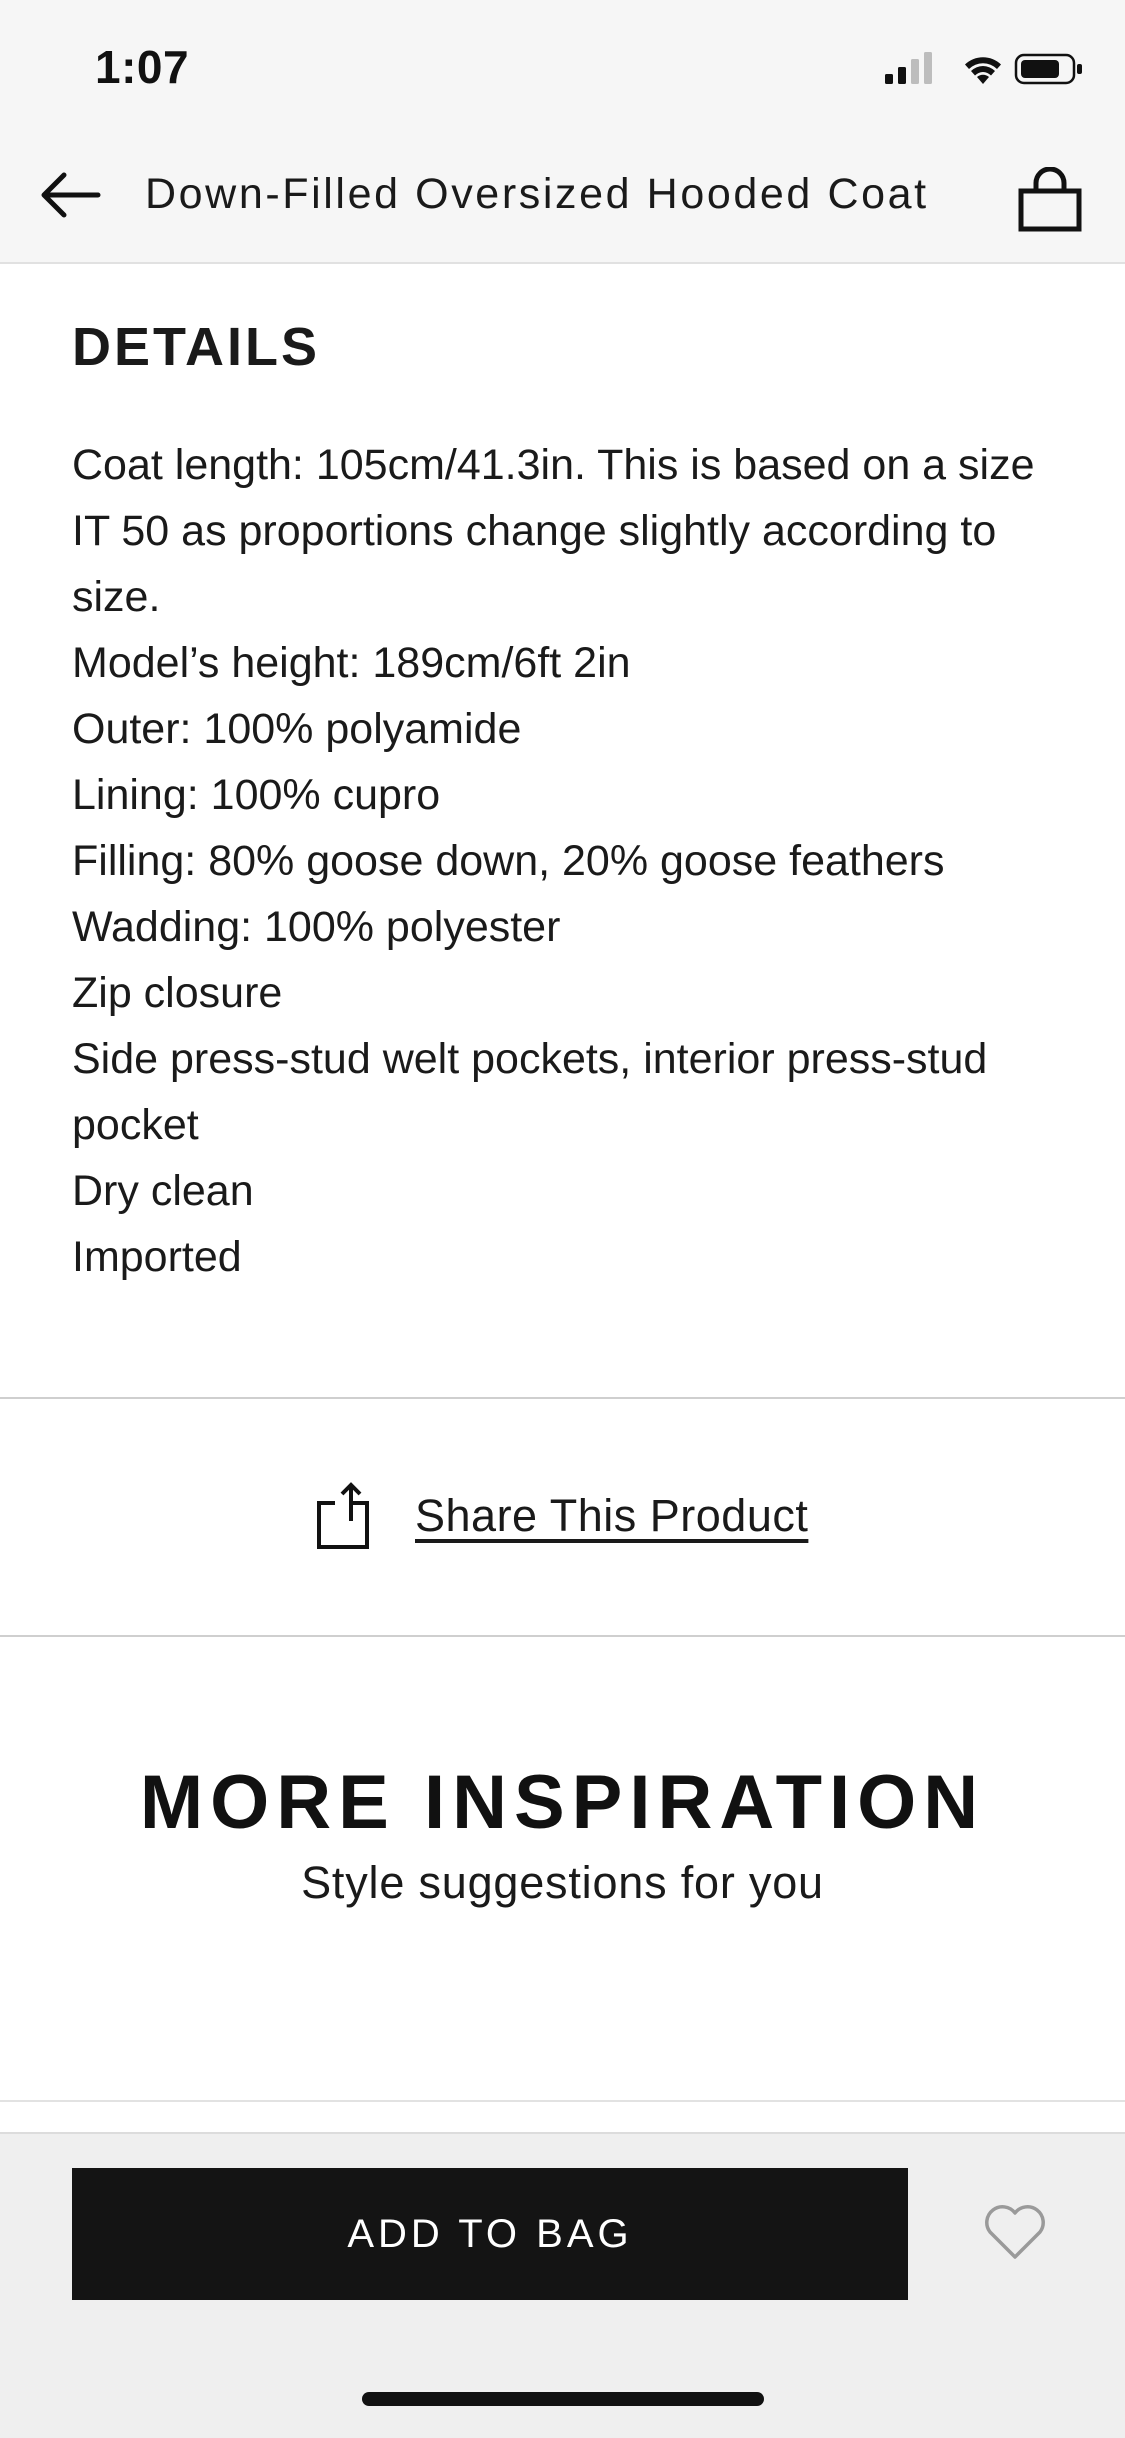 This screenshot has width=1125, height=2438. Describe the element at coordinates (345, 1516) in the screenshot. I see `share-icon` at that location.